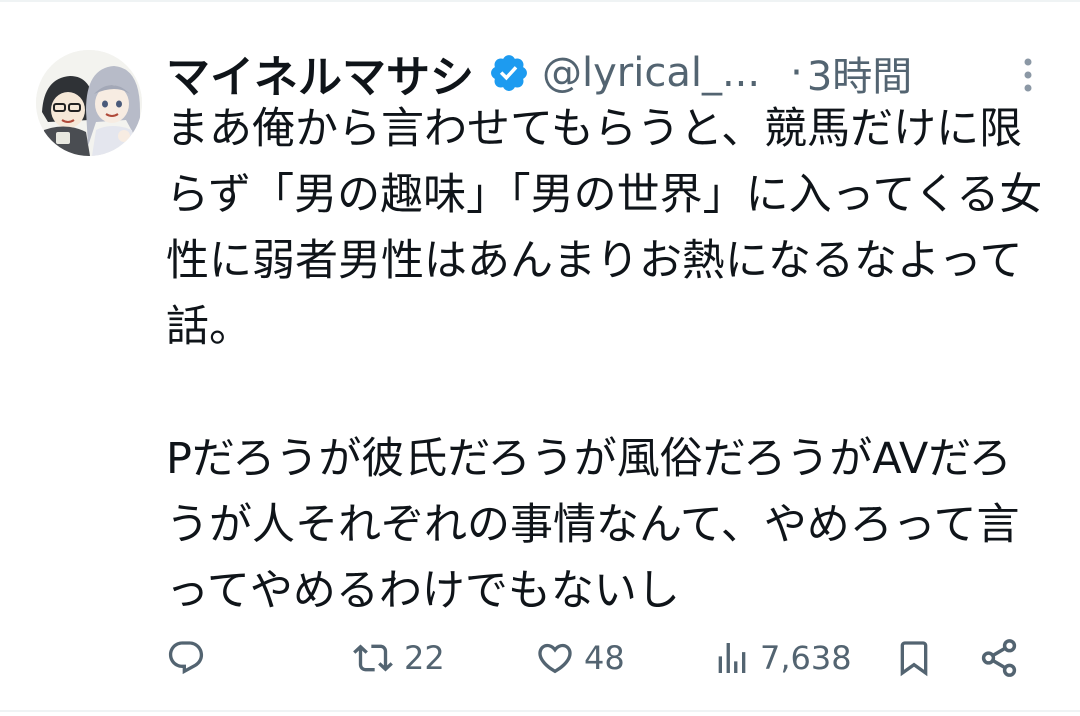 Image resolution: width=1080 pixels, height=716 pixels. I want to click on views-button: 7,638, so click(782, 658).